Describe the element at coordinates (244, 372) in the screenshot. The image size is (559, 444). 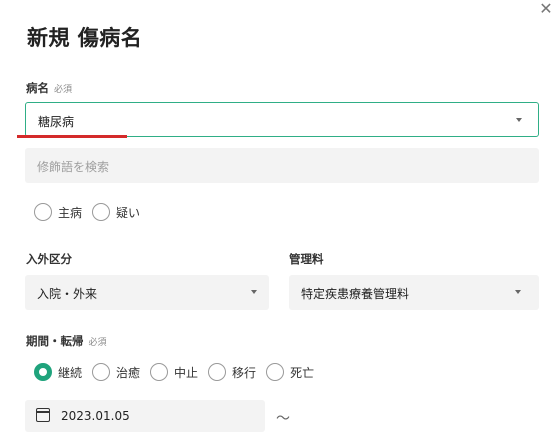
I see `radio-label: 移行` at that location.